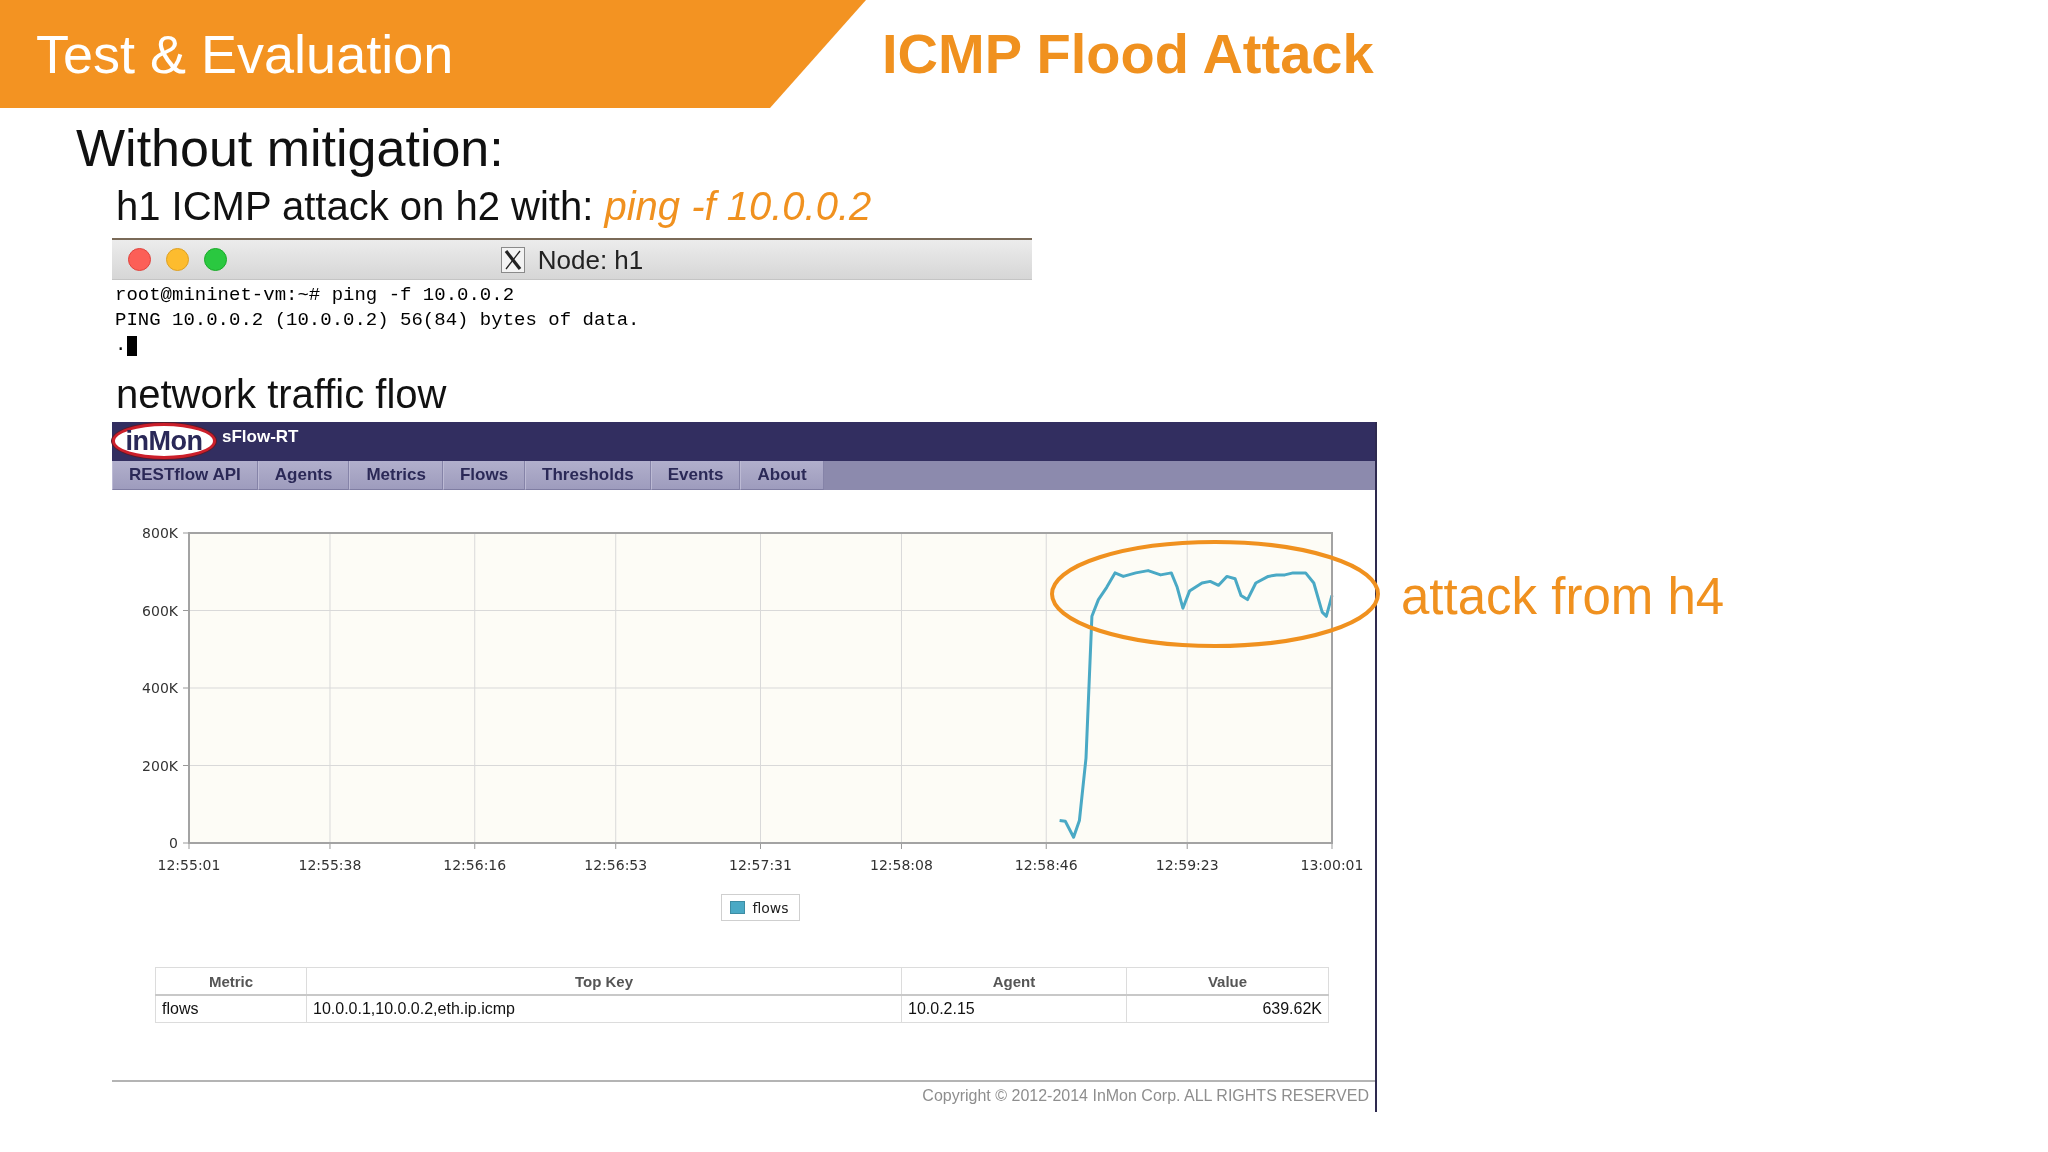  I want to click on x-axis-label: 12:55:01, so click(189, 865).